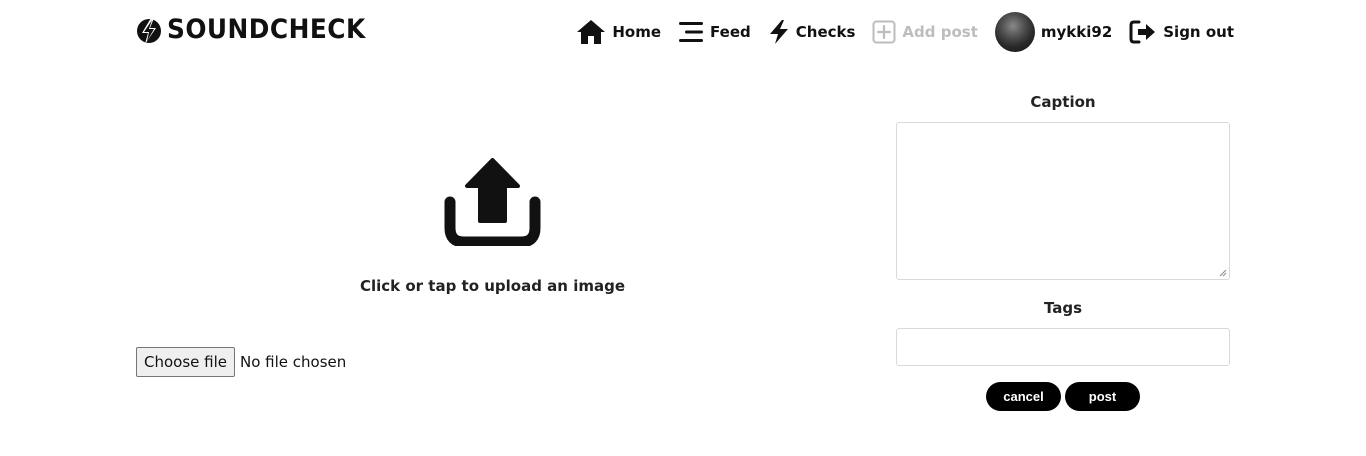 The image size is (1366, 456). Describe the element at coordinates (884, 32) in the screenshot. I see `add-square-icon` at that location.